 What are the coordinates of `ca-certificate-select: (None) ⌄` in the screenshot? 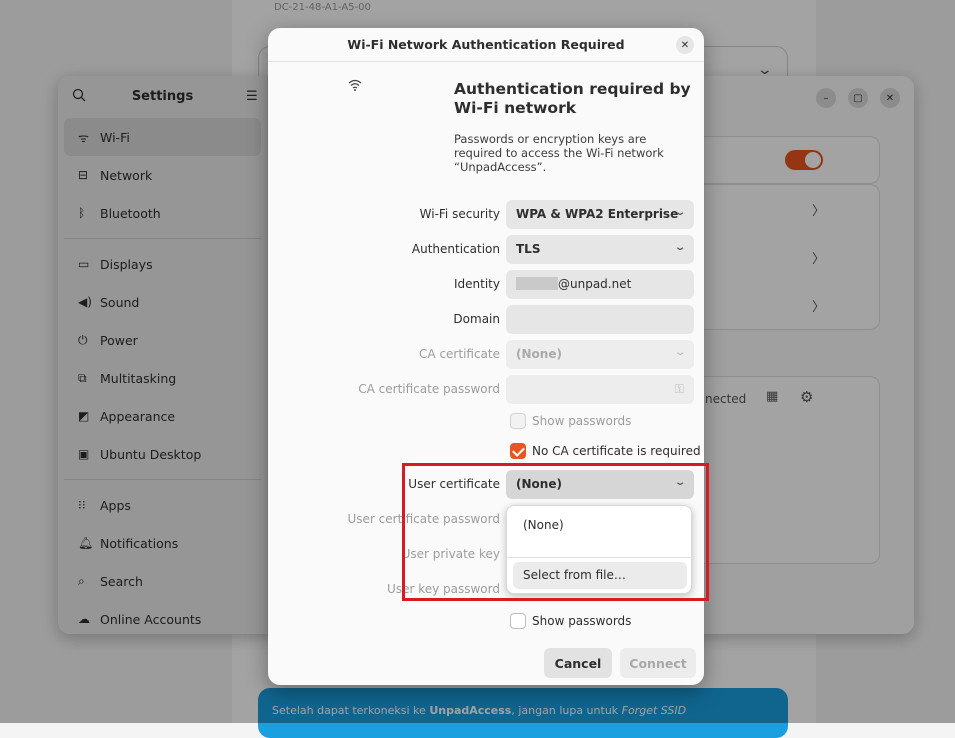 It's located at (600, 354).